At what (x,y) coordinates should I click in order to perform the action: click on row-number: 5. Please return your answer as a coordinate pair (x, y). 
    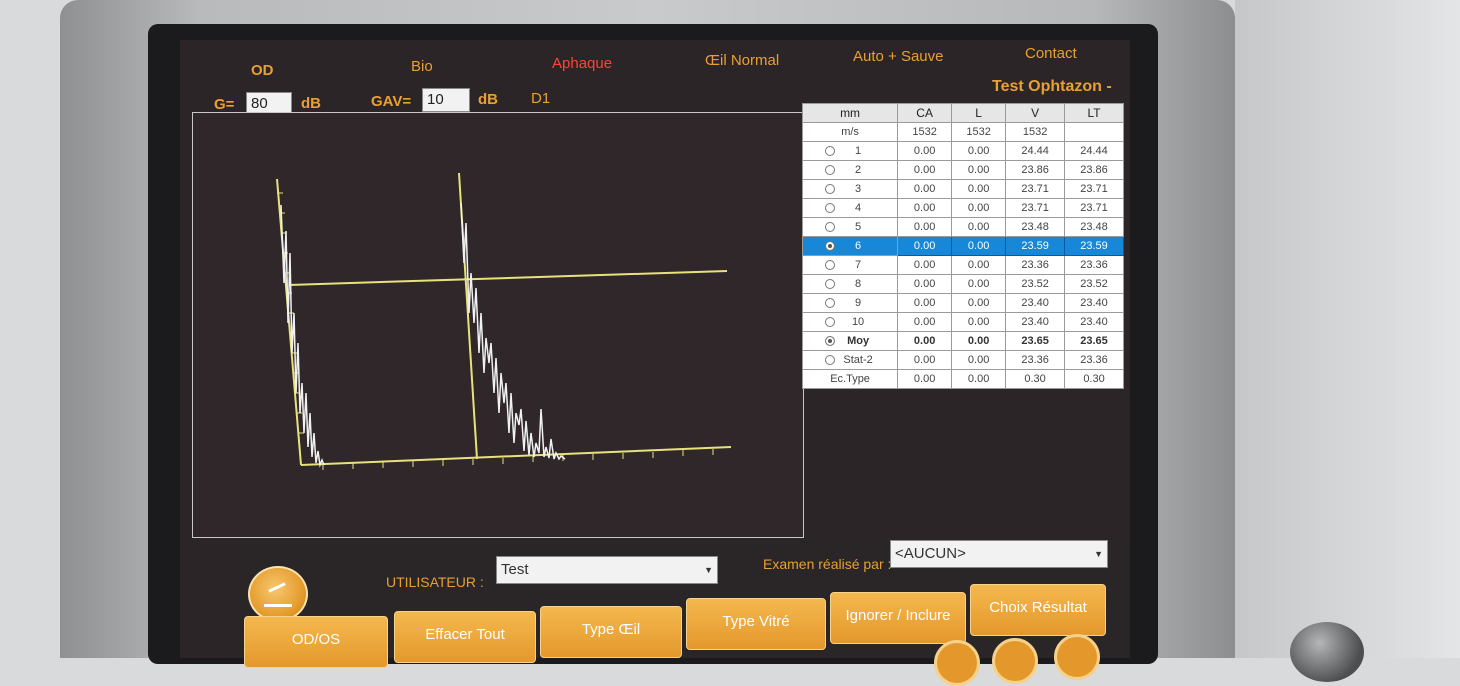
    Looking at the image, I should click on (858, 227).